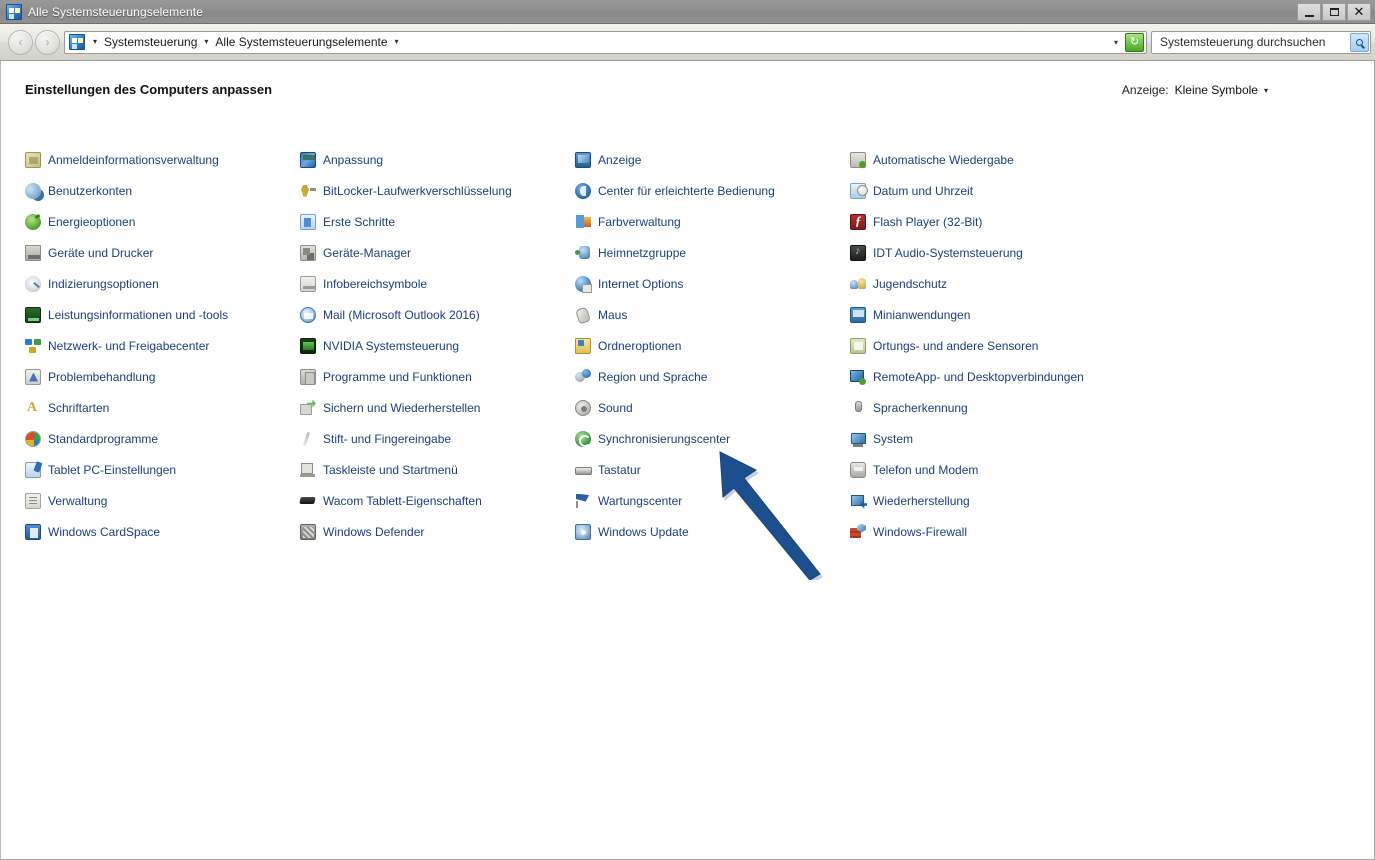  What do you see at coordinates (925, 470) in the screenshot?
I see `control-panel-item-label: Telefon und Modem` at bounding box center [925, 470].